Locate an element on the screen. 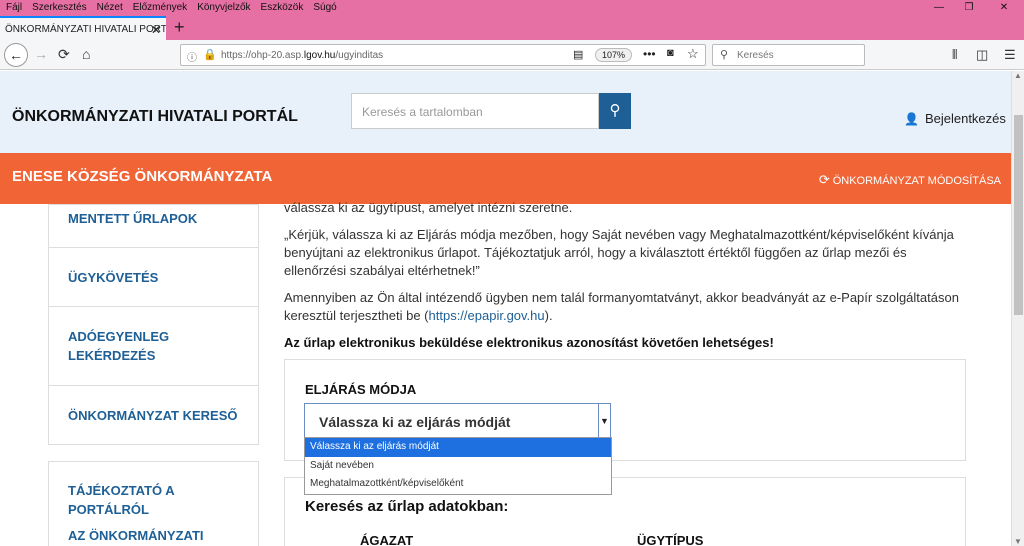 The image size is (1024, 546). forward-icon: → is located at coordinates (41, 54).